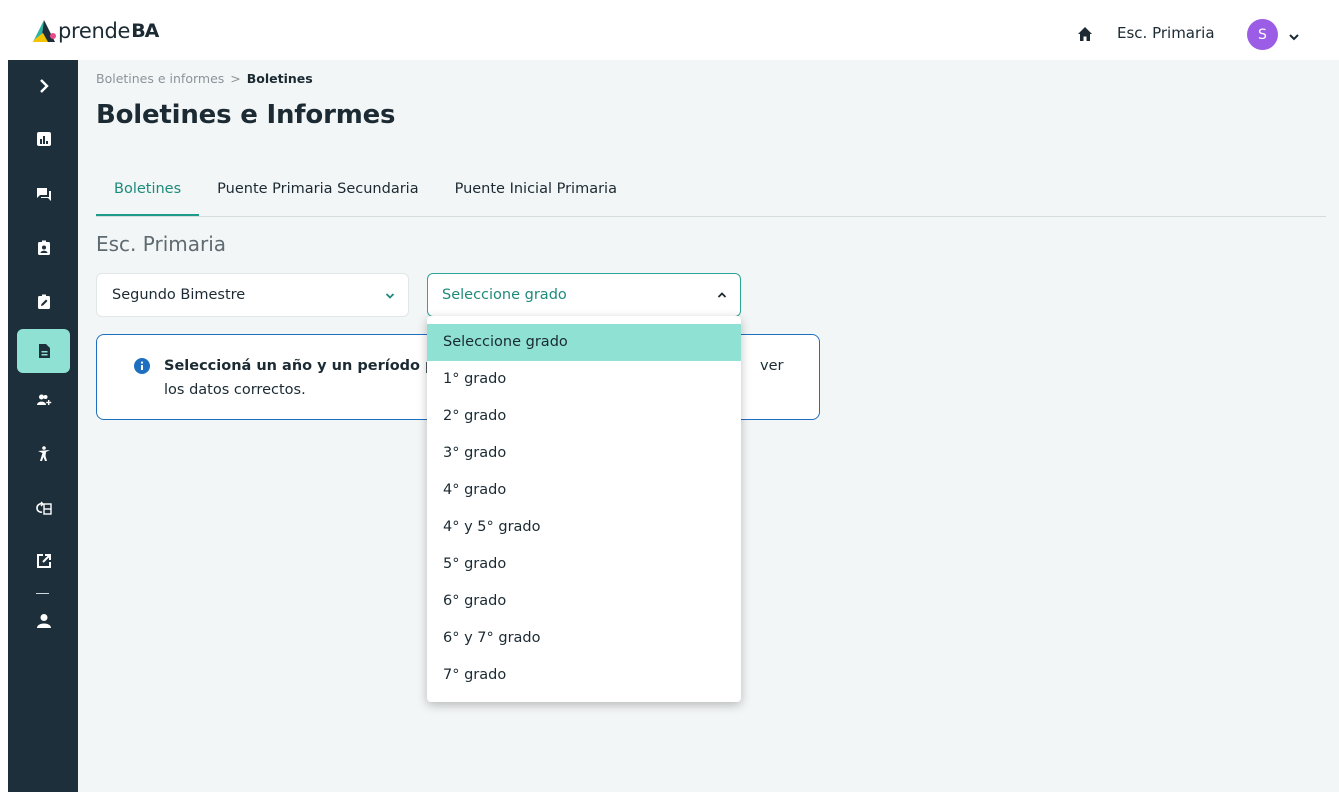  What do you see at coordinates (504, 295) in the screenshot?
I see `grade-select-value: Seleccione grado` at bounding box center [504, 295].